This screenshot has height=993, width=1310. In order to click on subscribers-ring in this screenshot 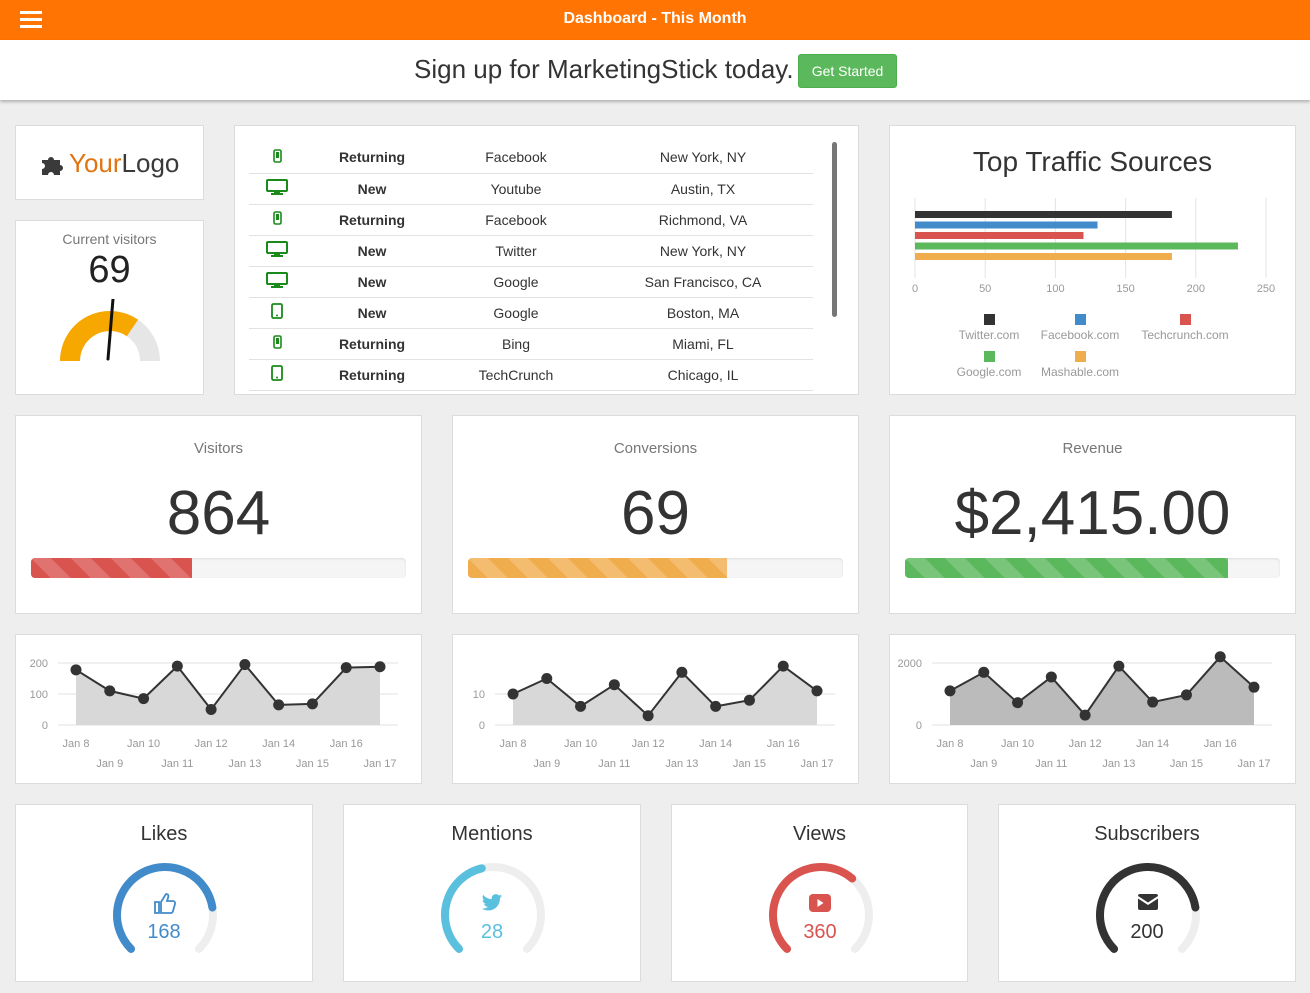, I will do `click(1148, 908)`.